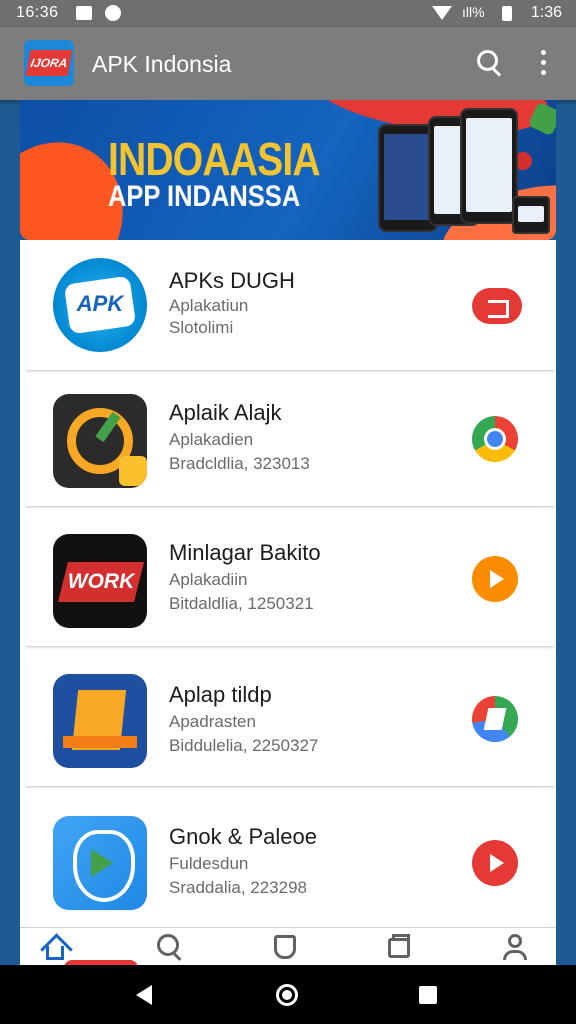 This screenshot has height=1024, width=576. I want to click on play-orange-icon, so click(495, 579).